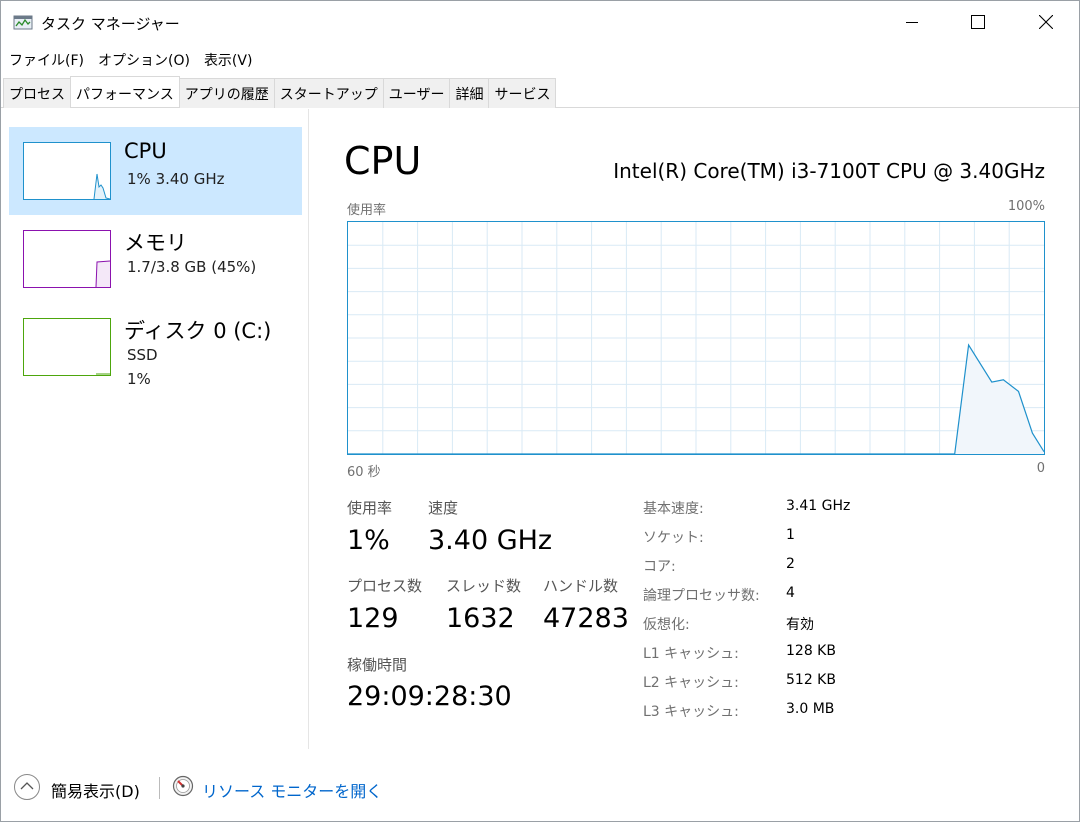 The image size is (1080, 822). What do you see at coordinates (125, 91) in the screenshot?
I see `tab-performance: パフォーマンス` at bounding box center [125, 91].